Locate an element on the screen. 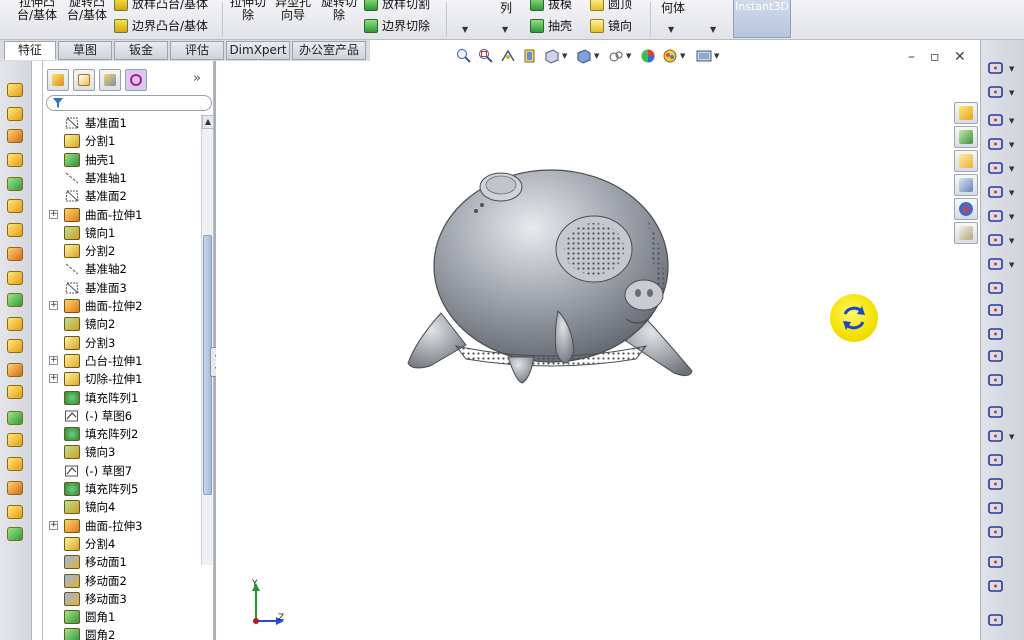 This screenshot has width=1024, height=640. arc-tool-icon is located at coordinates (997, 217).